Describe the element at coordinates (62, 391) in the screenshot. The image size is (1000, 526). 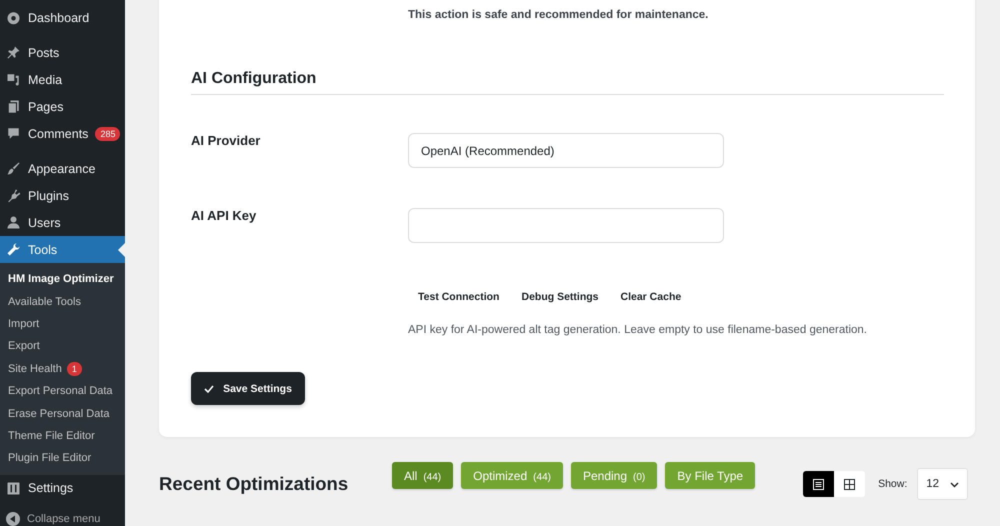
I see `submenu-item: Export Personal Data` at that location.